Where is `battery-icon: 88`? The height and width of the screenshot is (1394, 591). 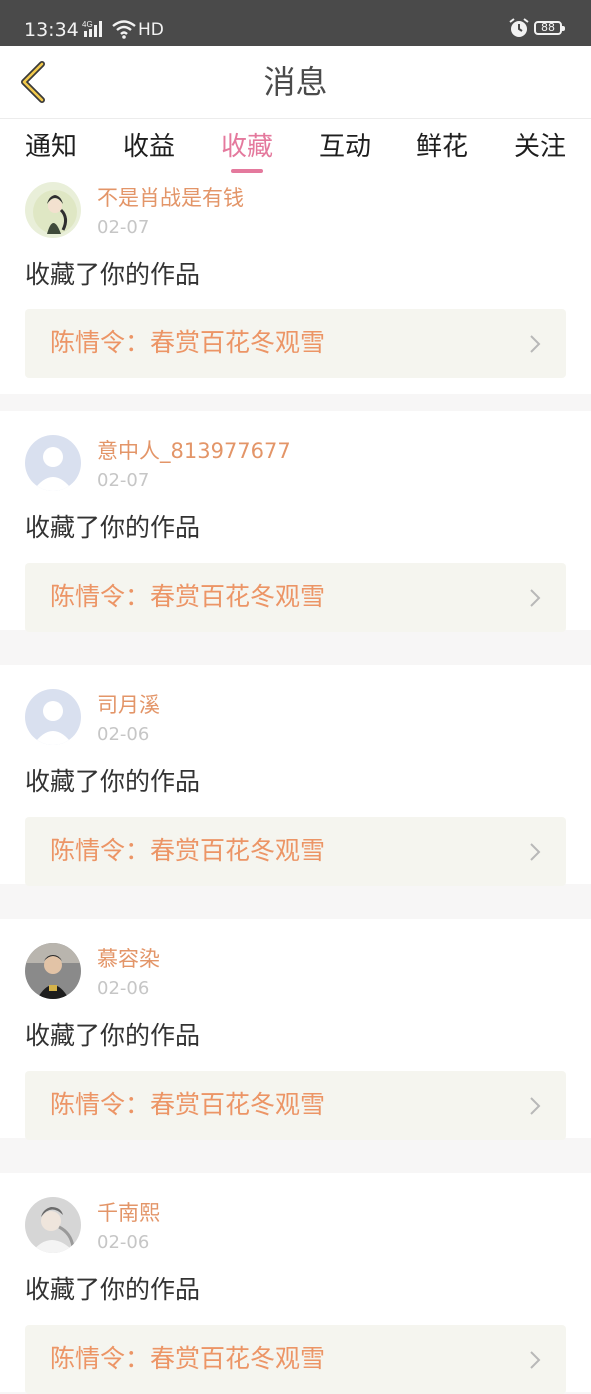
battery-icon: 88 is located at coordinates (549, 28).